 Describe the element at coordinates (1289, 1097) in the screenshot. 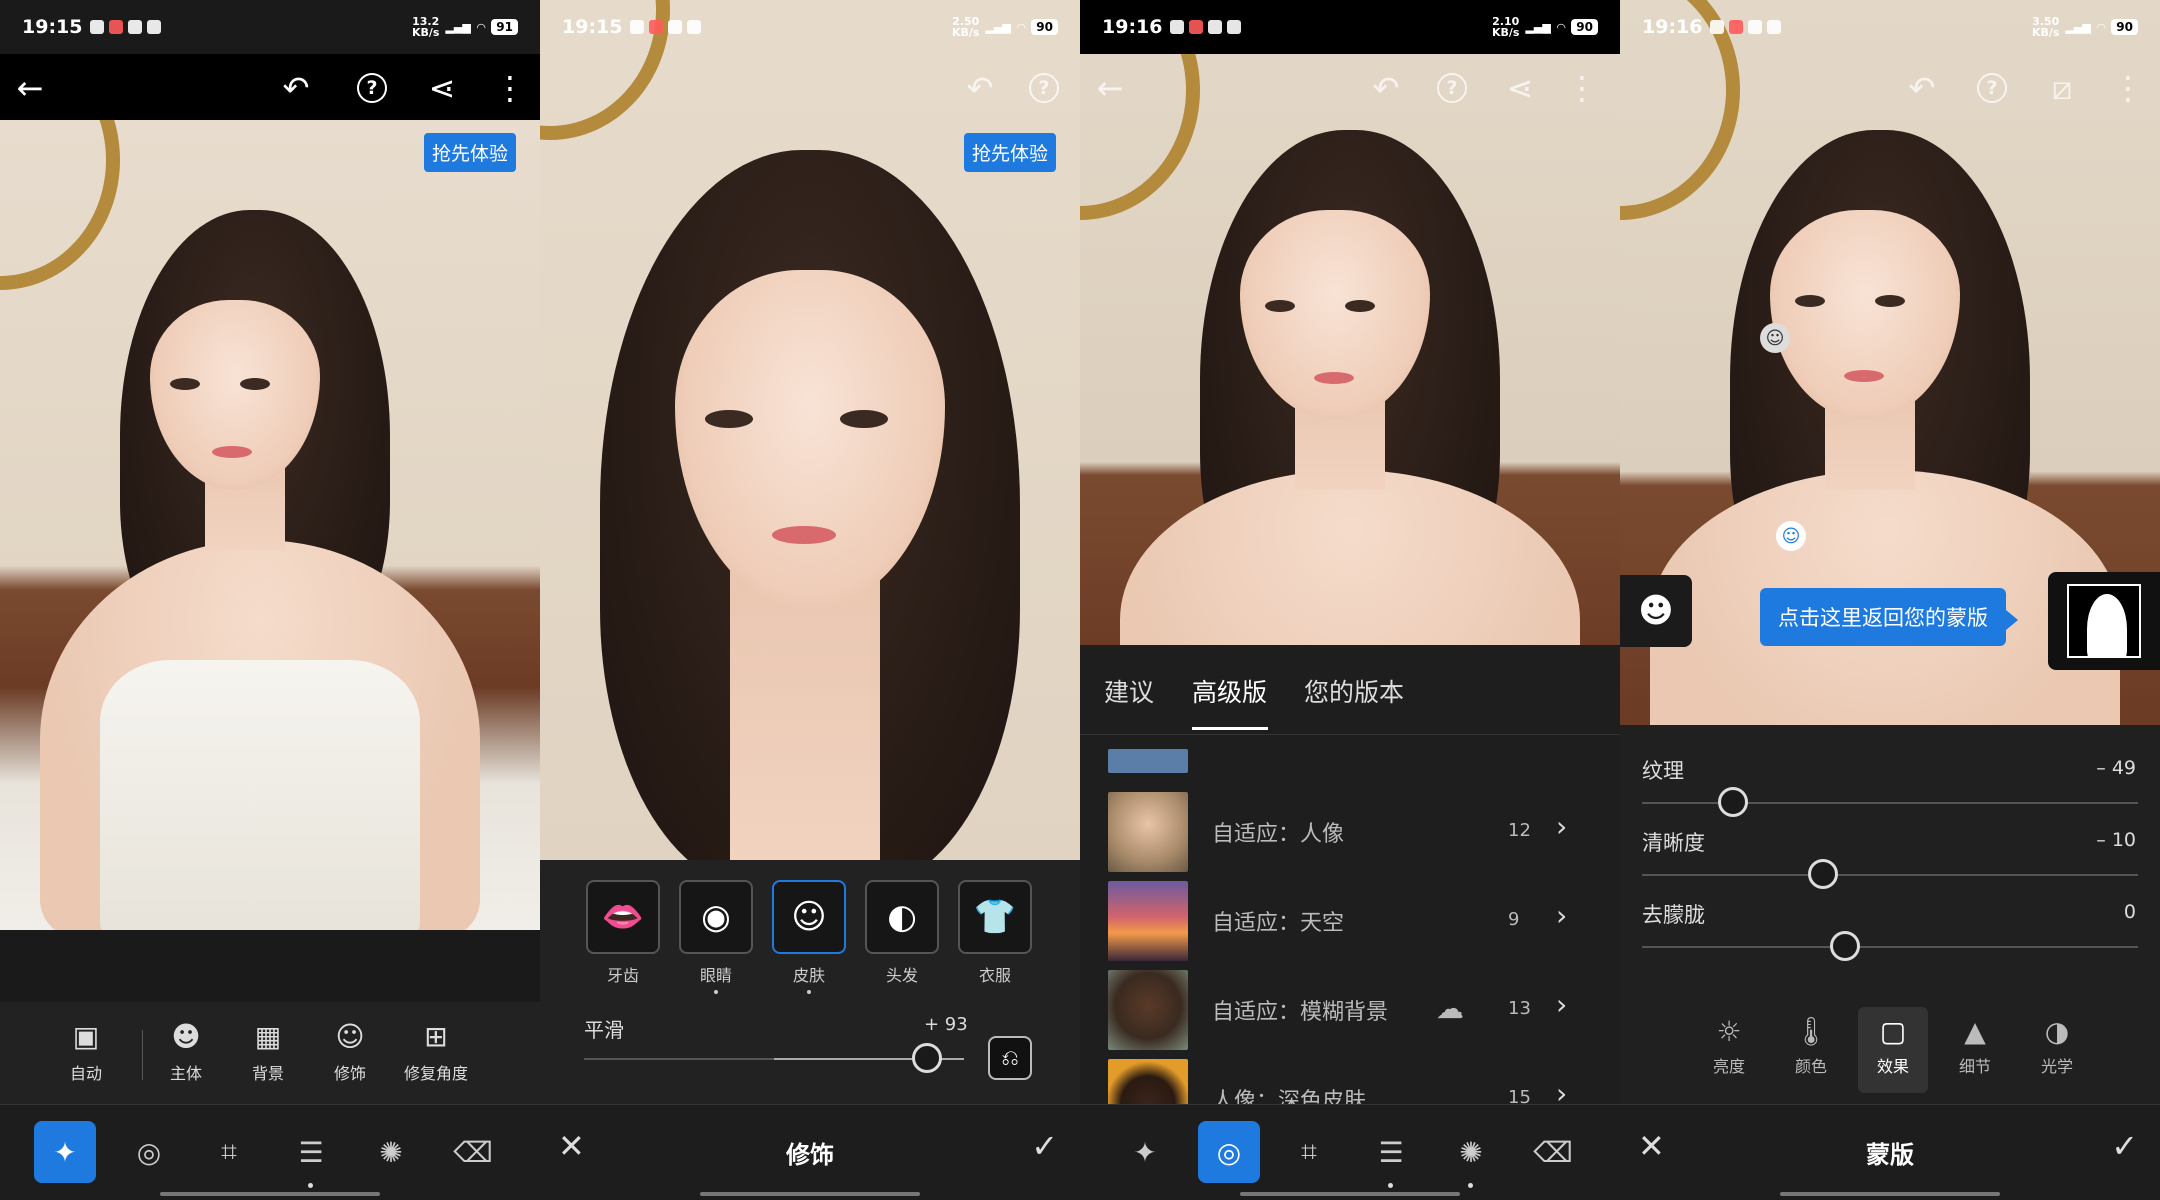

I see `preset-name: 人像：深色皮肤` at that location.